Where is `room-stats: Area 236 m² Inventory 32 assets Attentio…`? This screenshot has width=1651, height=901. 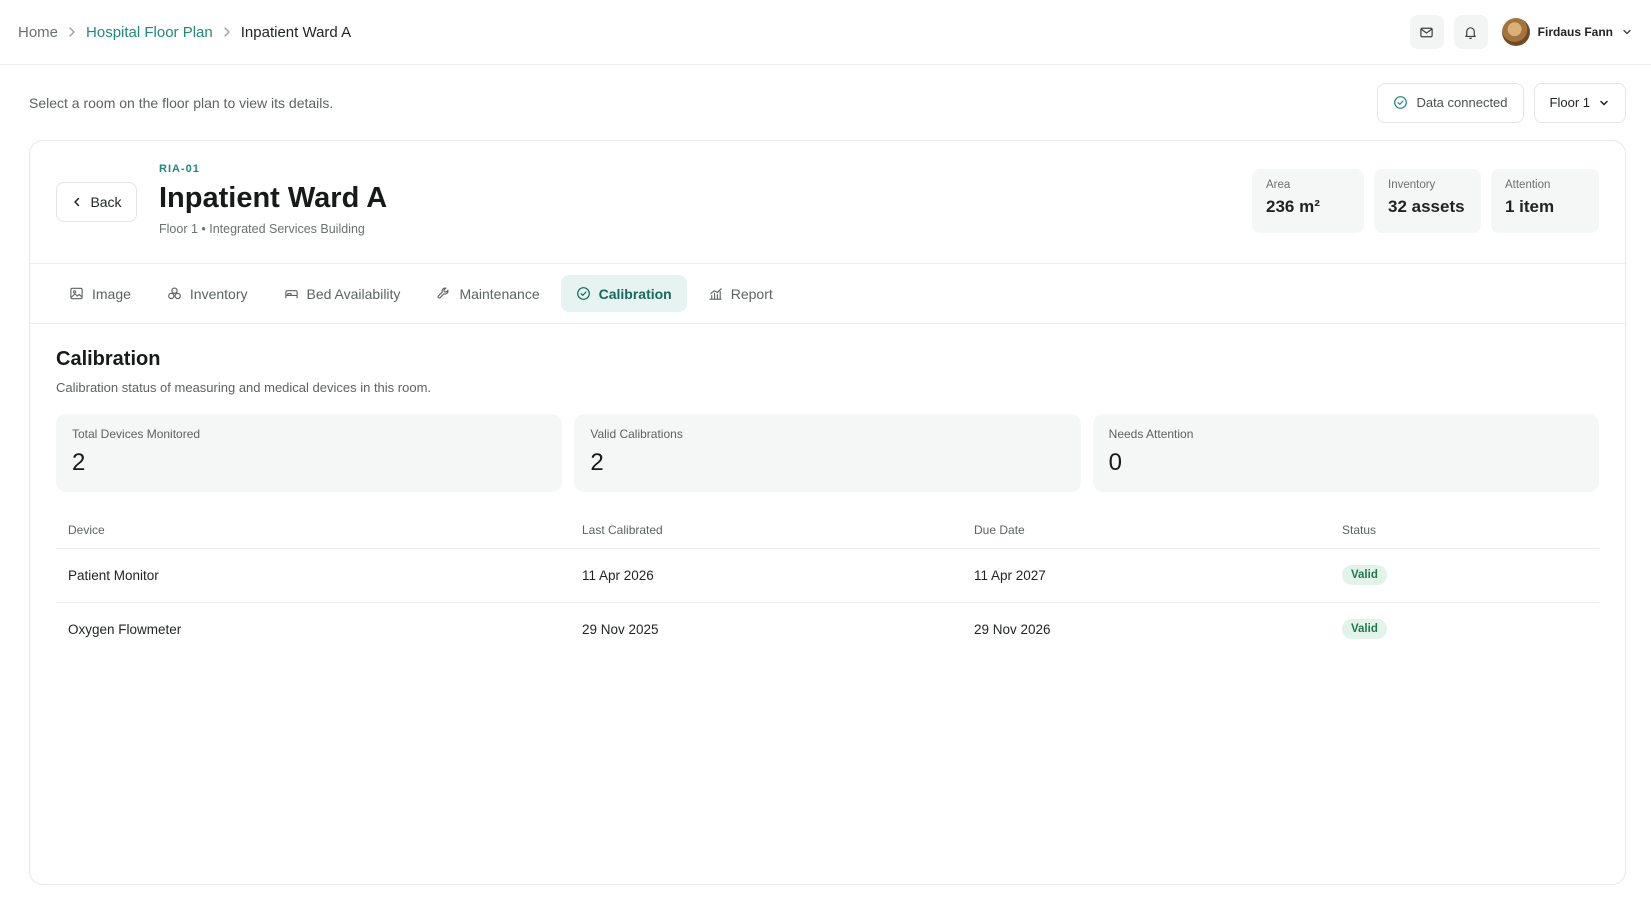
room-stats: Area 236 m² Inventory 32 assets Attentio… is located at coordinates (1425, 201).